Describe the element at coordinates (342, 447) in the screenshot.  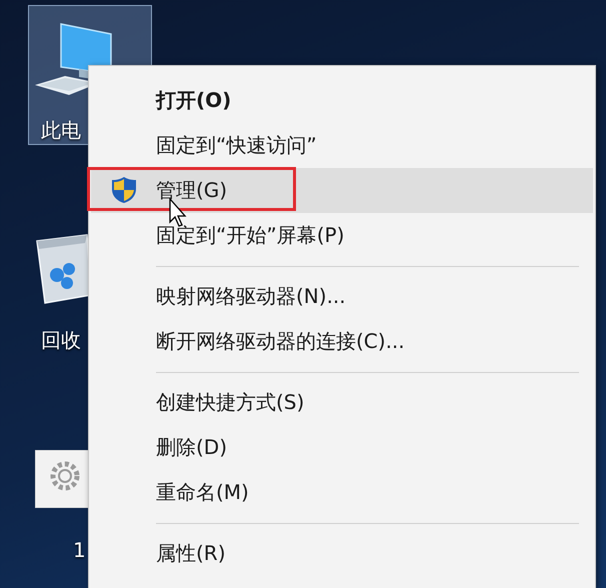
I see `menu-item: 删除(D)` at that location.